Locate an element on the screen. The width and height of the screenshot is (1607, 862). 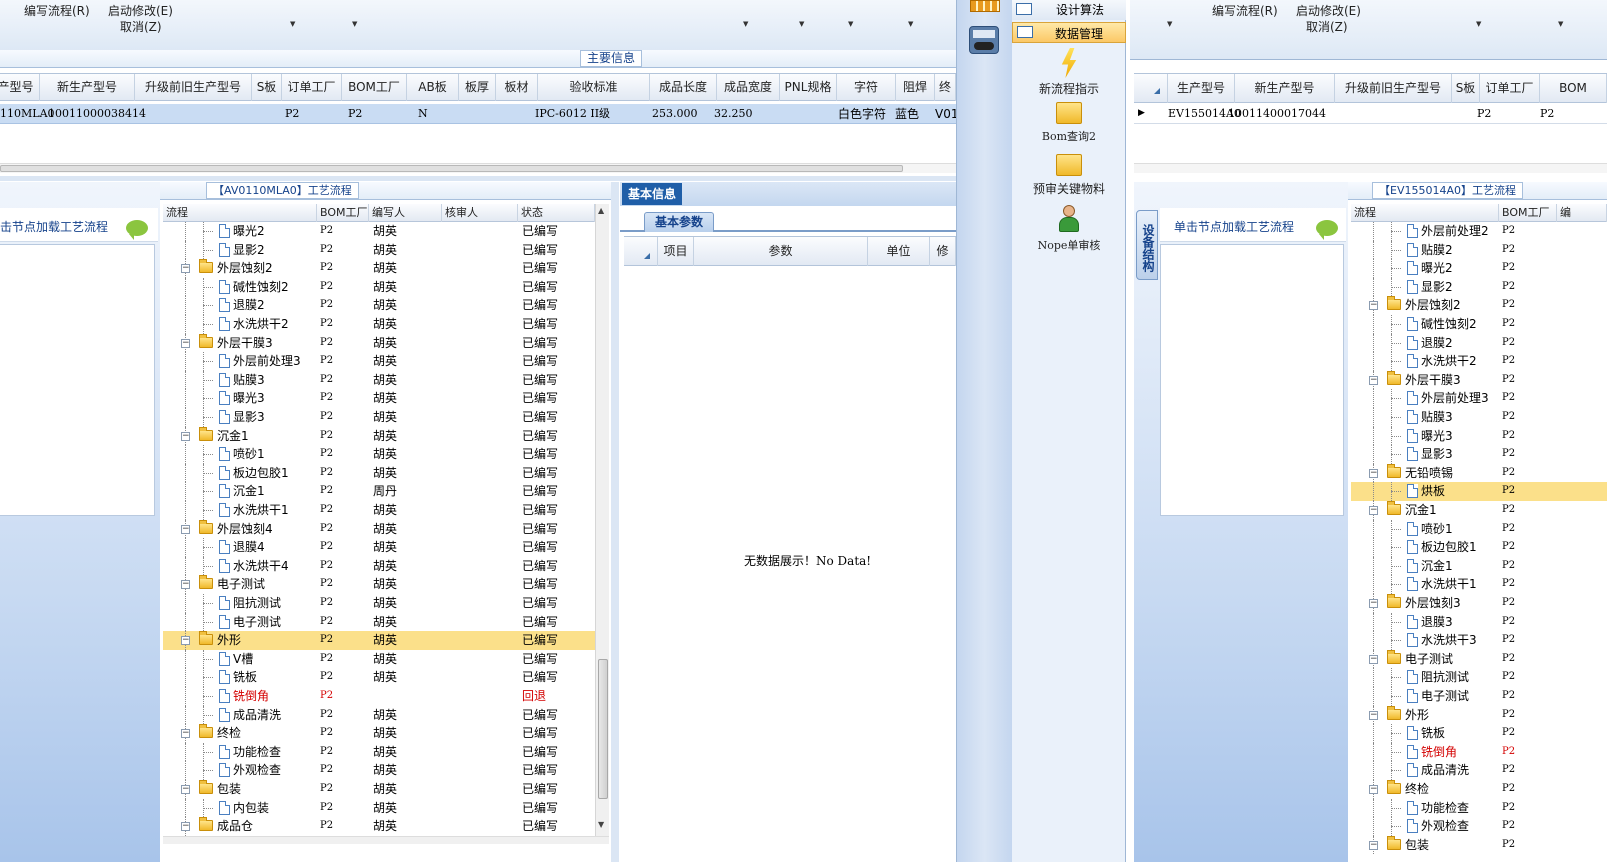
tree-node-label: 终检 is located at coordinates (1452, 789).